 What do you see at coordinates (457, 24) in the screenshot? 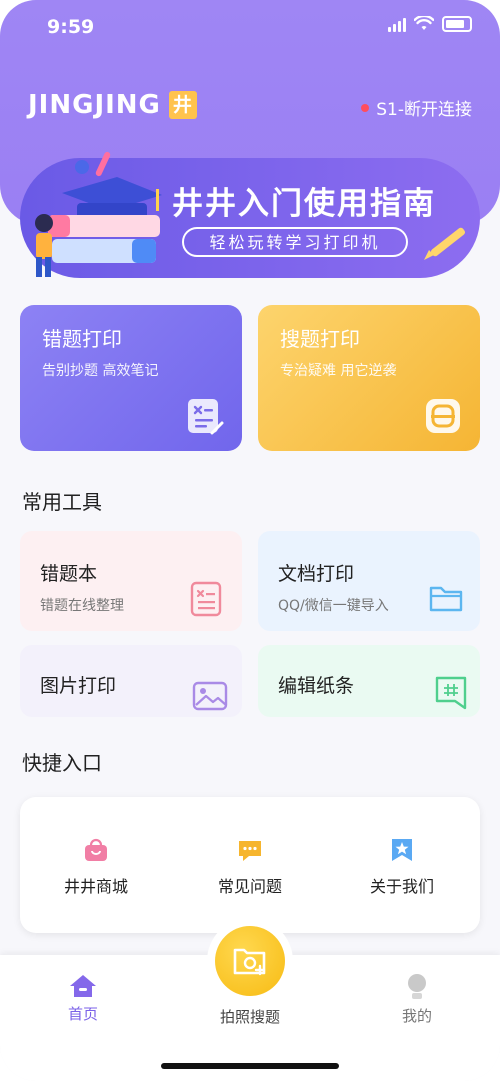
I see `battery-icon` at bounding box center [457, 24].